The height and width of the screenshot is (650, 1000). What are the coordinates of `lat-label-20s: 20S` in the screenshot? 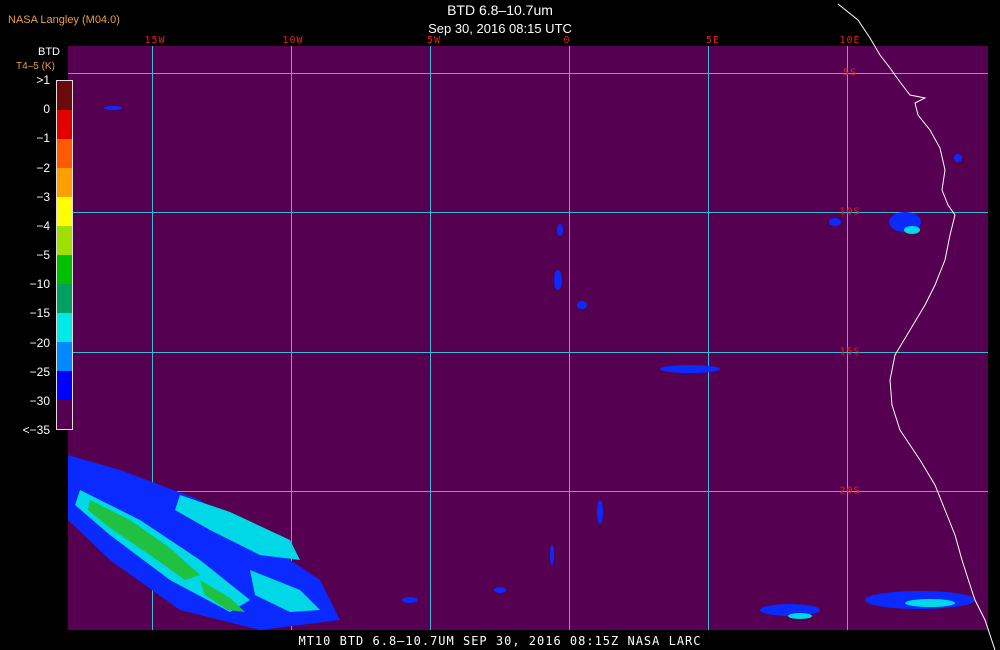 It's located at (850, 491).